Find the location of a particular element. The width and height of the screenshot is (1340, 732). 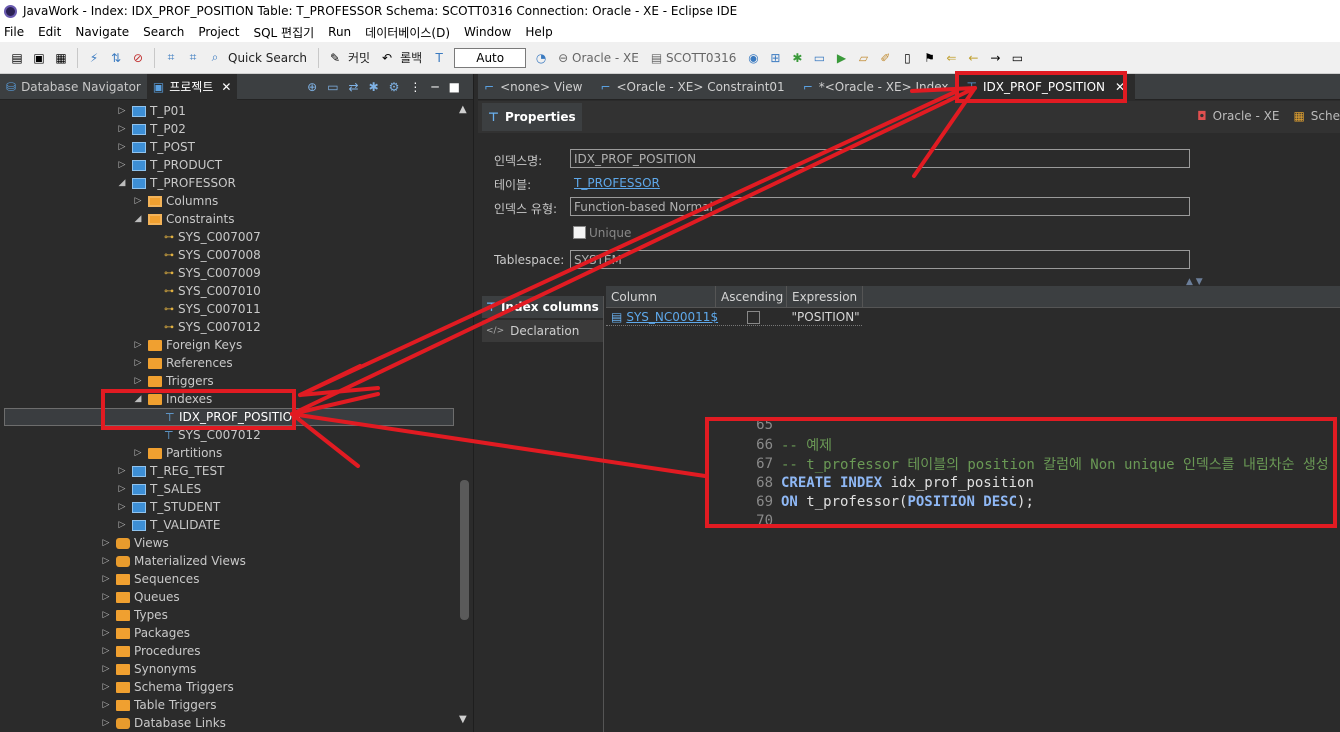

schema-selector: ▤ SCOTT0316 is located at coordinates (694, 58).